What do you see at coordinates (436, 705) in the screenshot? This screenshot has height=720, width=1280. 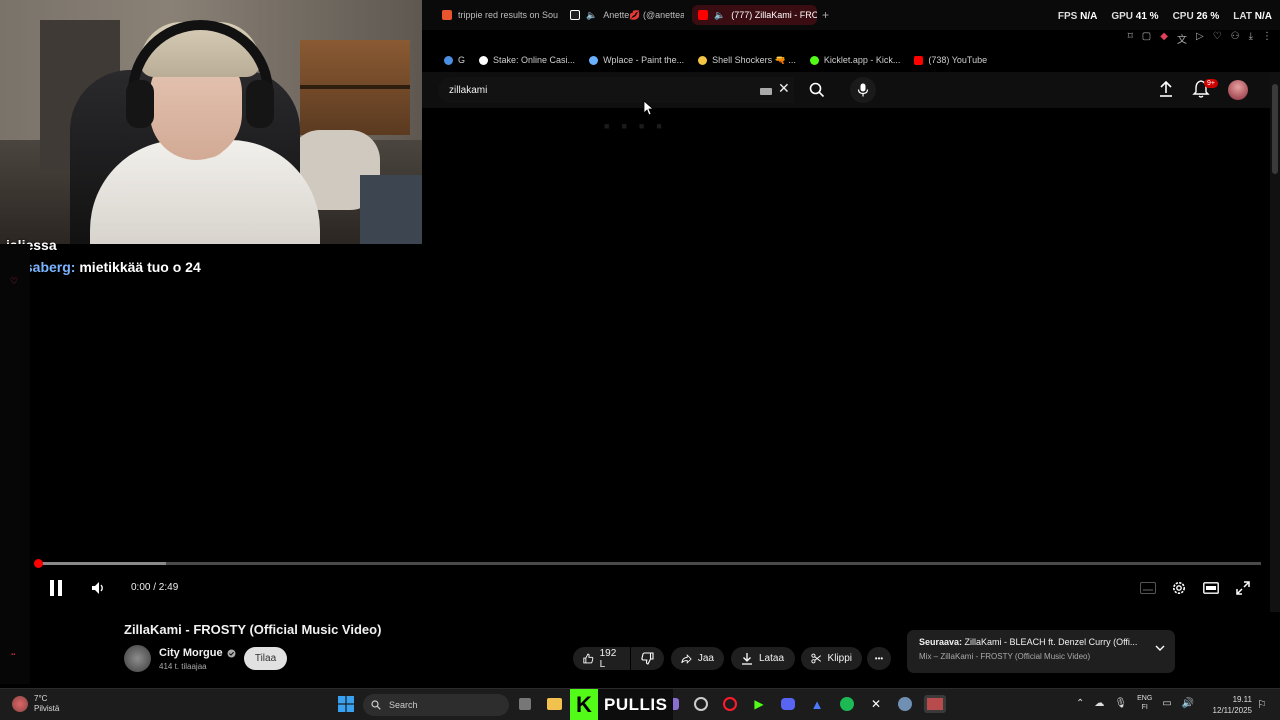 I see `taskbar-search: Search` at bounding box center [436, 705].